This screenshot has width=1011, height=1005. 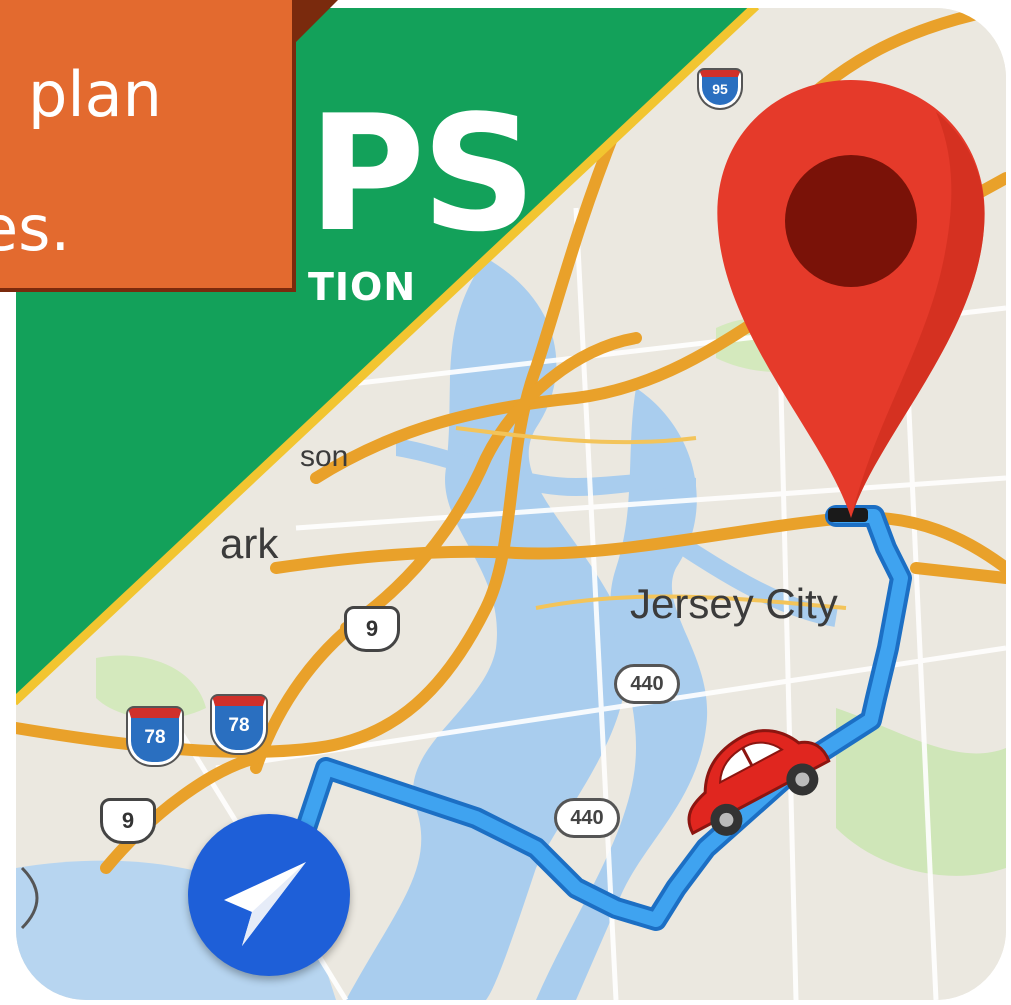 I want to click on banner-line-2: es., so click(x=35, y=228).